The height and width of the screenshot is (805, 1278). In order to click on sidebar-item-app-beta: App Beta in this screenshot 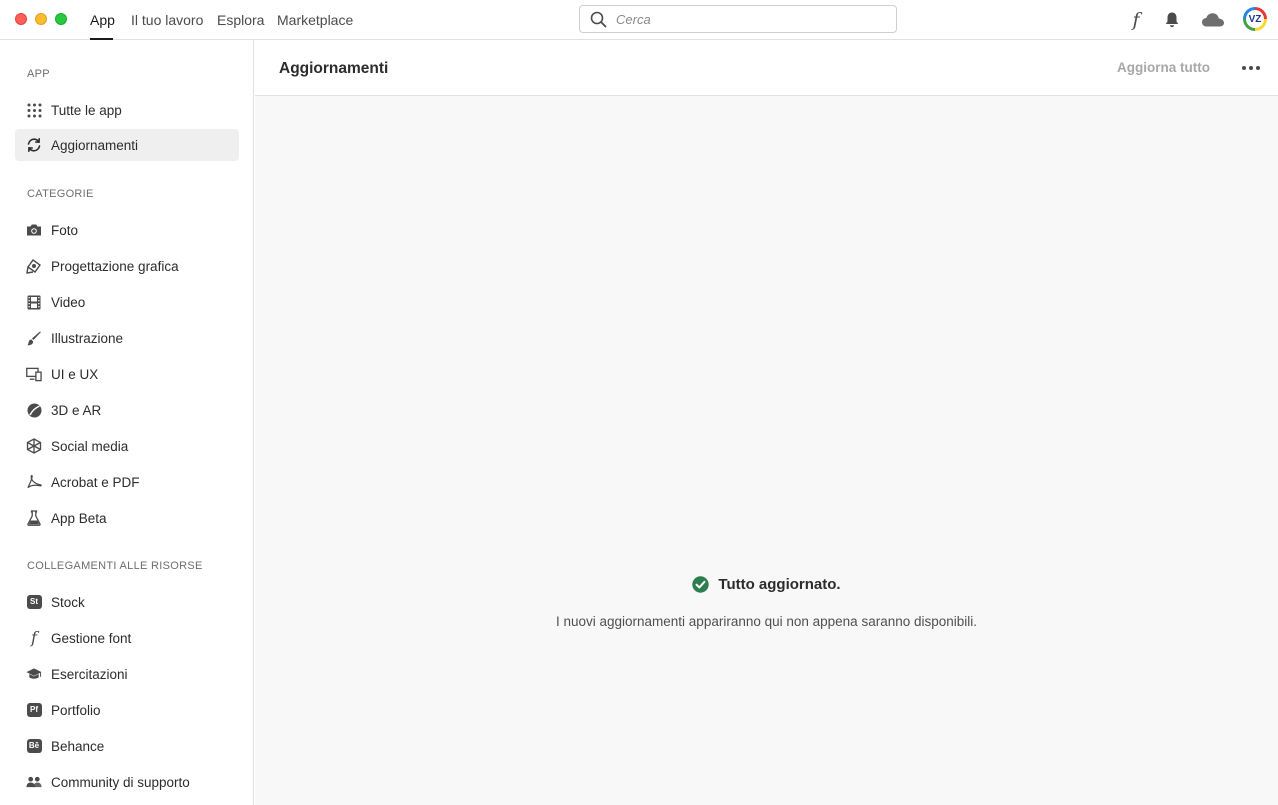, I will do `click(127, 518)`.